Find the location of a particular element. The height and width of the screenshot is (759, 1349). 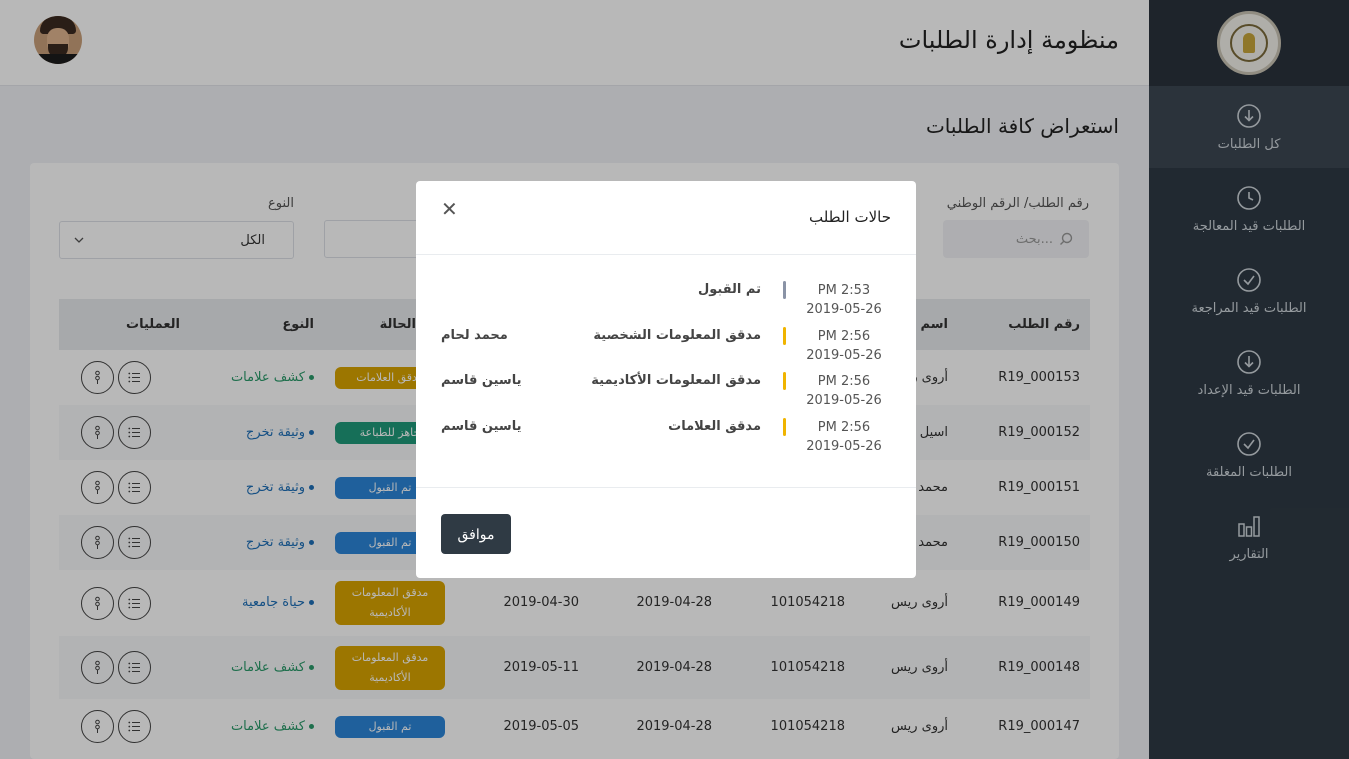

modal-header: حالات الطلب ✕ is located at coordinates (666, 218).